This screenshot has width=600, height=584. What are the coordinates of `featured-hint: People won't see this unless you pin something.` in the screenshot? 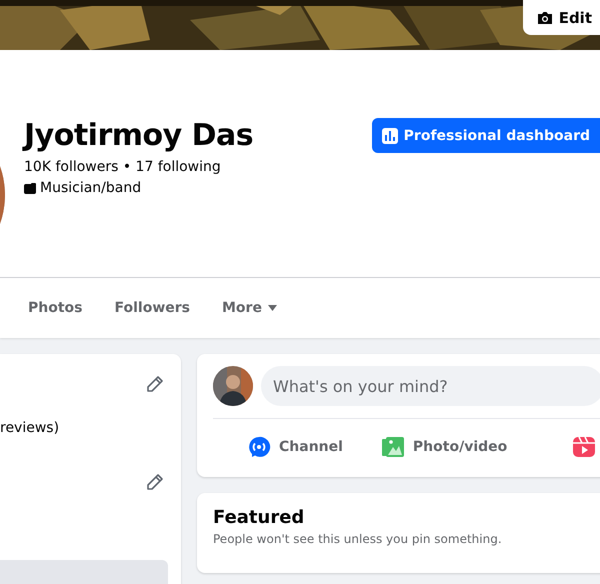 It's located at (358, 539).